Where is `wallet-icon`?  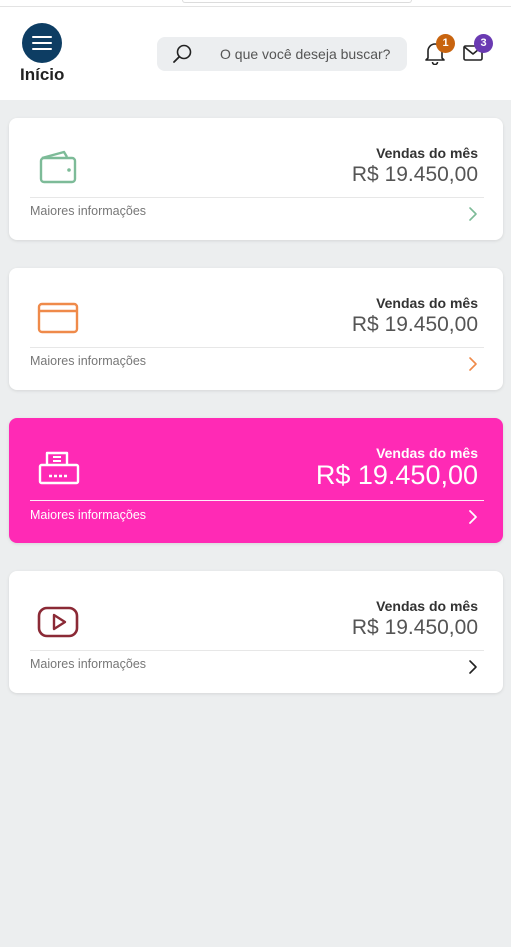 wallet-icon is located at coordinates (58, 167).